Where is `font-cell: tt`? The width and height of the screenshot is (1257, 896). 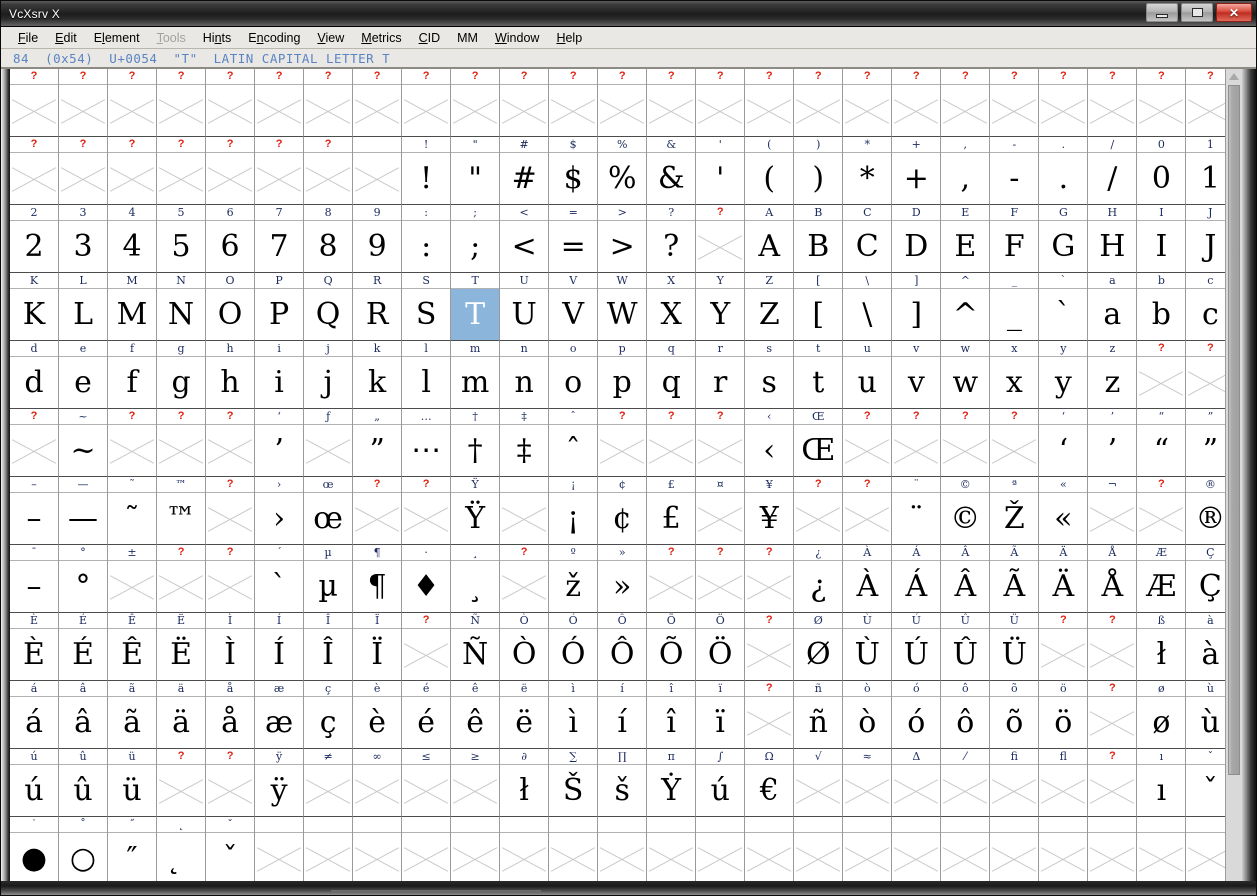
font-cell: tt is located at coordinates (819, 375).